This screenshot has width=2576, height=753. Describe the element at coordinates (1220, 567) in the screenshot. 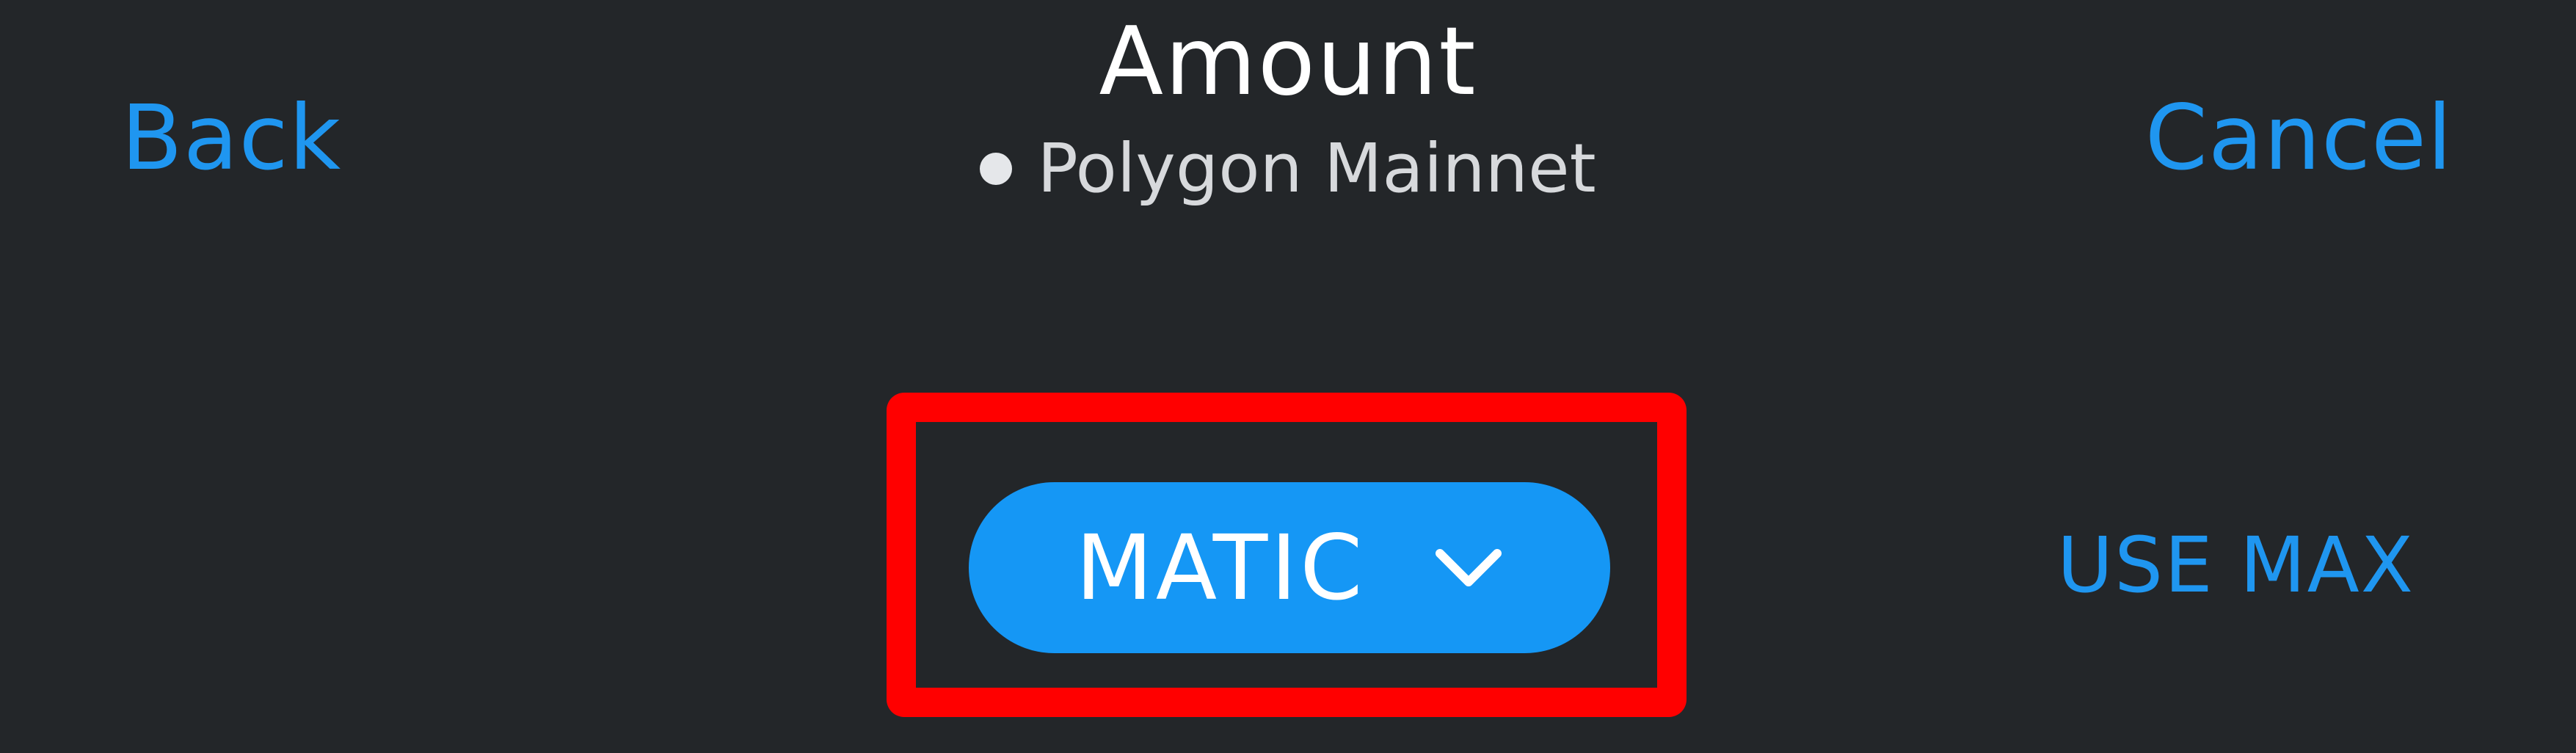

I see `token-symbol: MATIC` at that location.